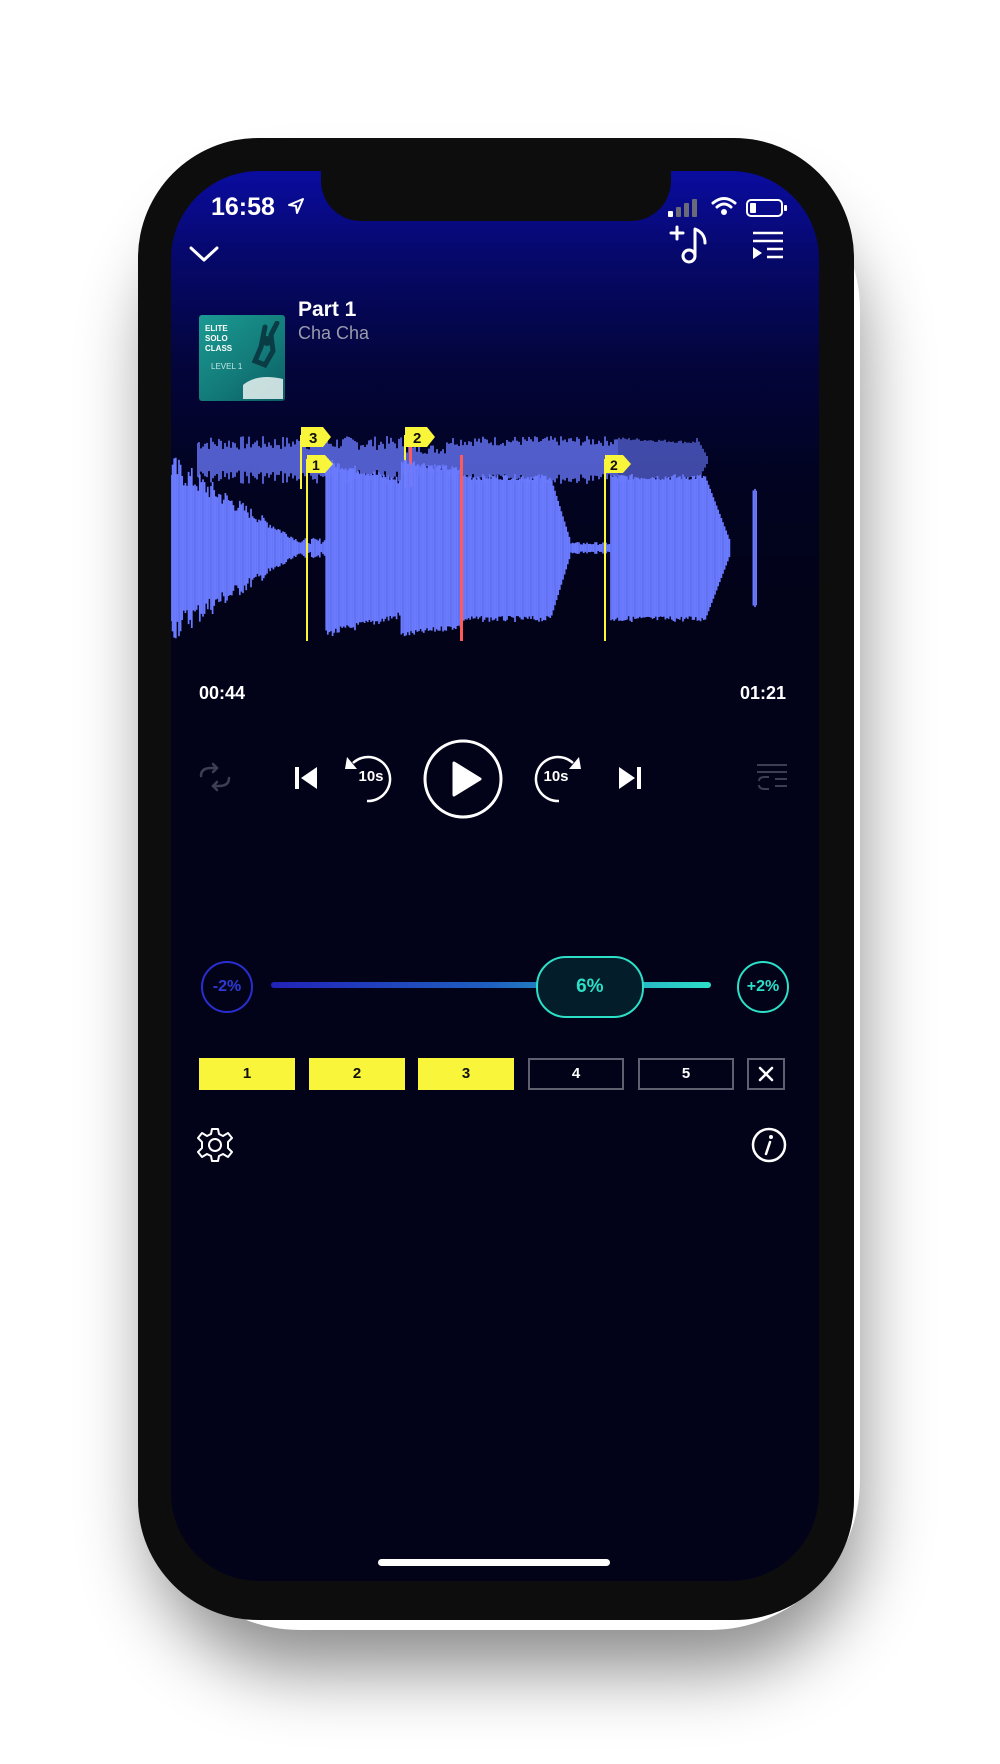 This screenshot has height=1764, width=1000. I want to click on cellular-signal-icon, so click(682, 208).